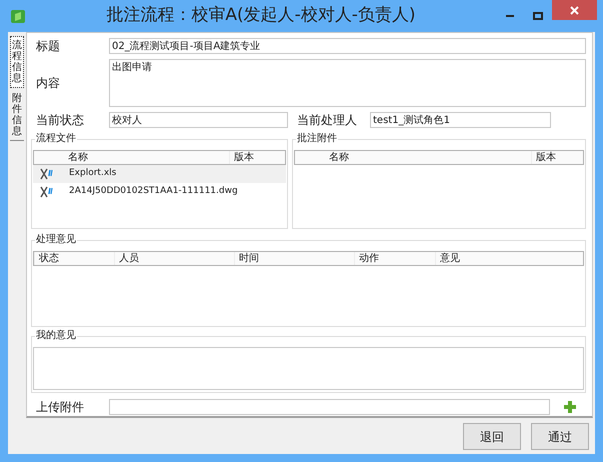 This screenshot has height=462, width=603. I want to click on group-title: 我的意见, so click(56, 336).